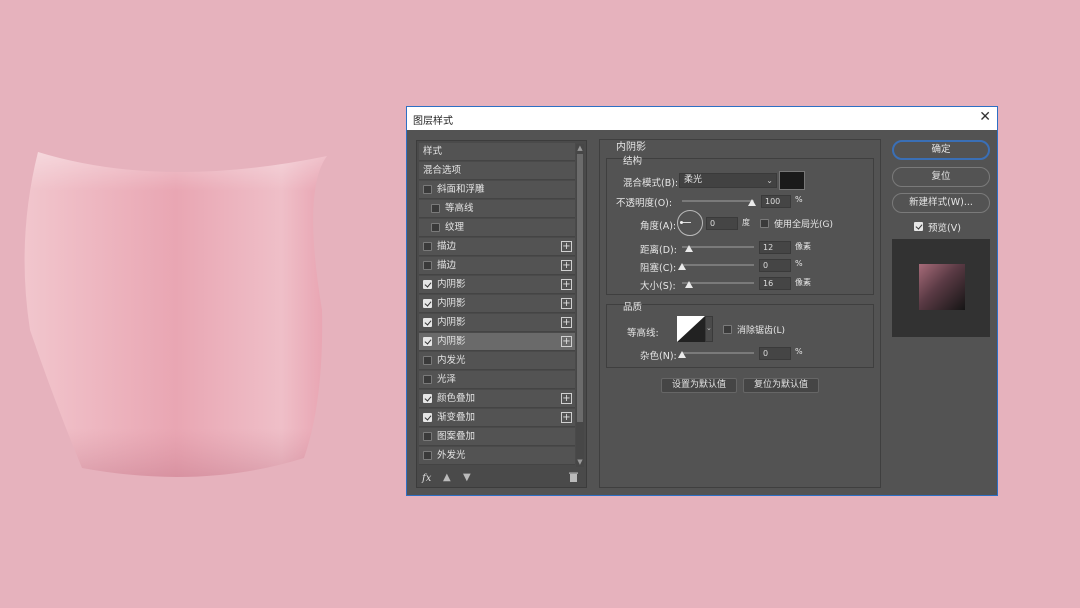  What do you see at coordinates (699, 385) in the screenshot?
I see `set-default-button: 设置为默认值` at bounding box center [699, 385].